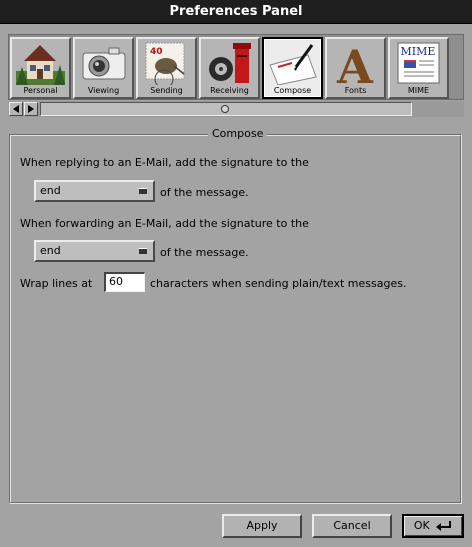  What do you see at coordinates (421, 525) in the screenshot?
I see `ok-label: OK` at bounding box center [421, 525].